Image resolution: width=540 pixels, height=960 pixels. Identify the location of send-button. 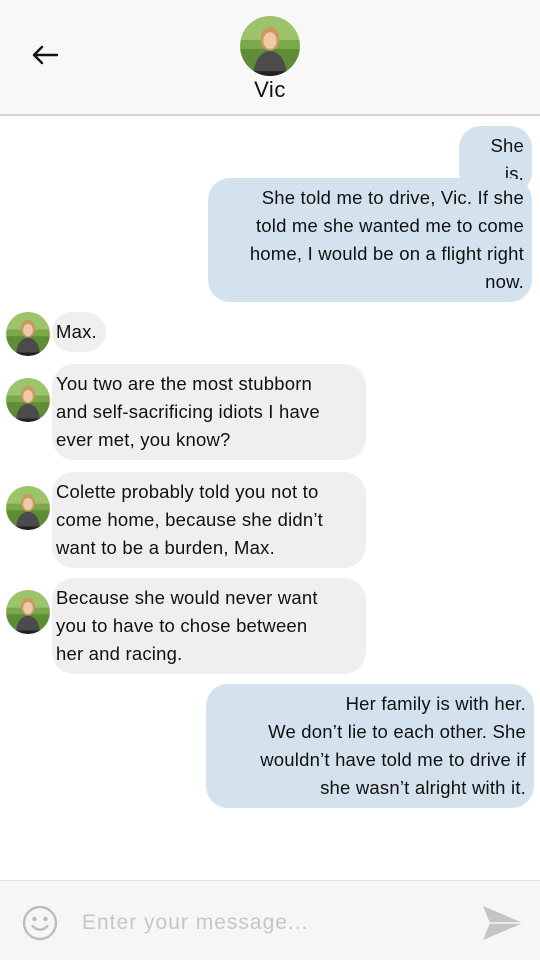
(503, 923).